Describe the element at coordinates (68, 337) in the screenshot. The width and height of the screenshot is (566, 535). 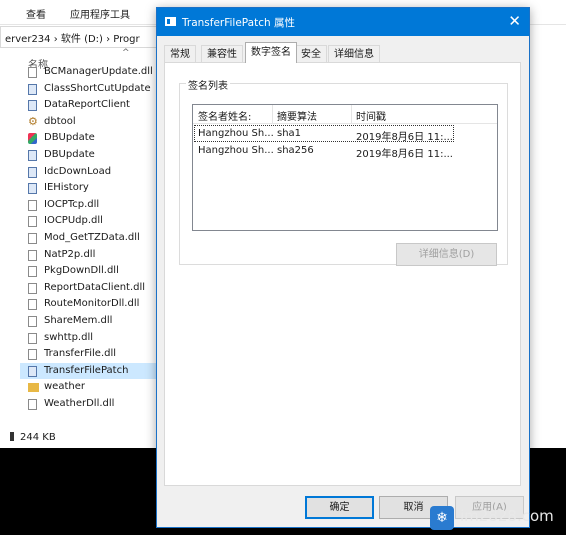
I see `file-name: swhttp.dll` at that location.